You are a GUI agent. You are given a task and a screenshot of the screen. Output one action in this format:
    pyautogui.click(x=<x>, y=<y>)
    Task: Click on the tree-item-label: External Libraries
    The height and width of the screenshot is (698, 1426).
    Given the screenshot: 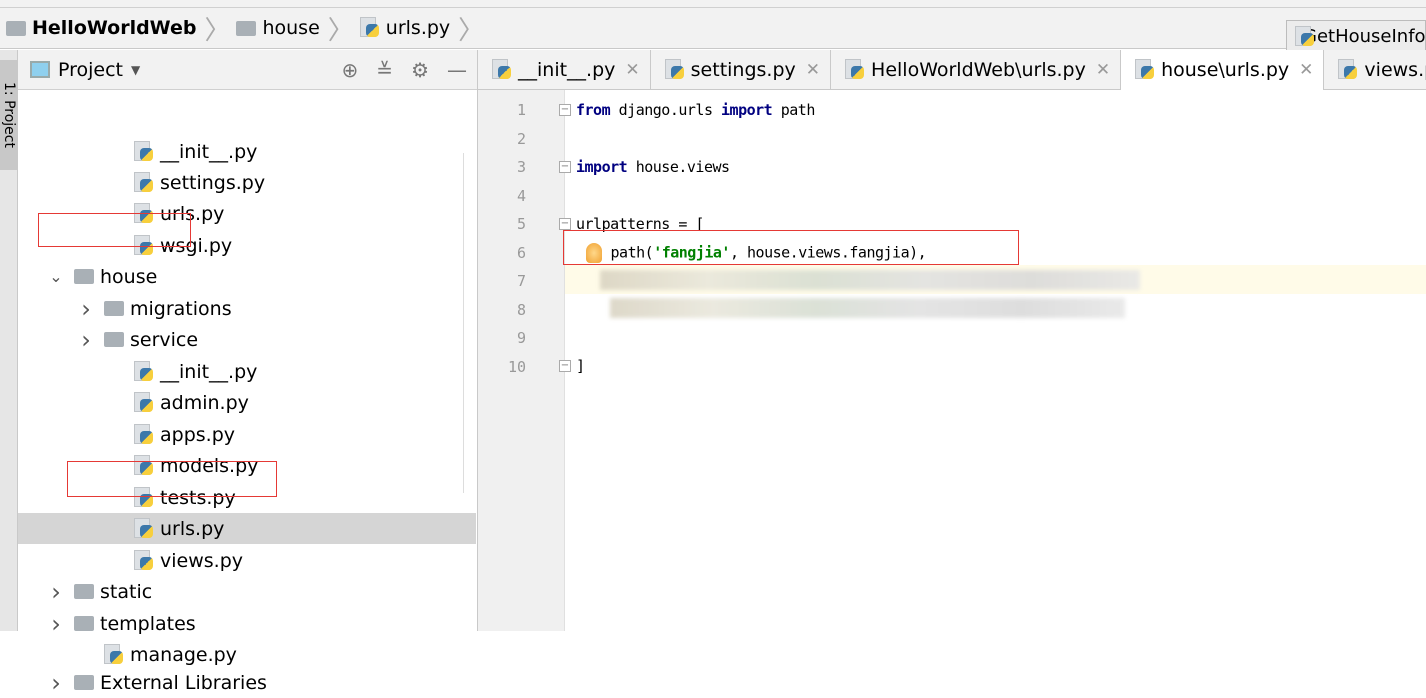 What is the action you would take?
    pyautogui.click(x=183, y=682)
    